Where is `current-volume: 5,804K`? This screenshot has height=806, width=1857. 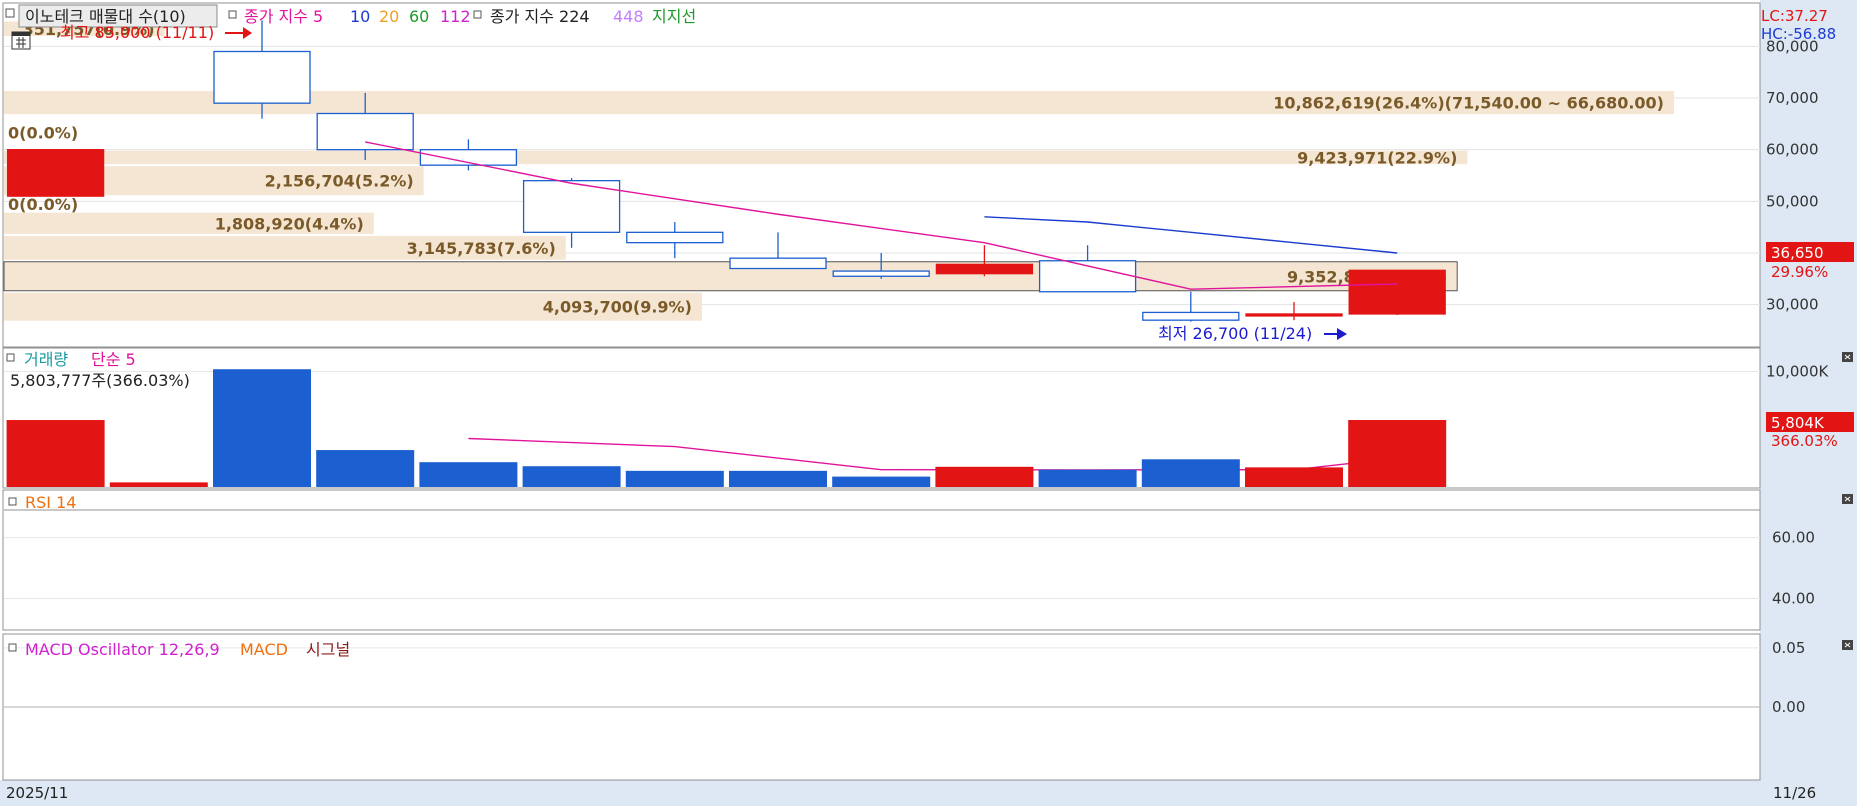 current-volume: 5,804K is located at coordinates (1798, 423).